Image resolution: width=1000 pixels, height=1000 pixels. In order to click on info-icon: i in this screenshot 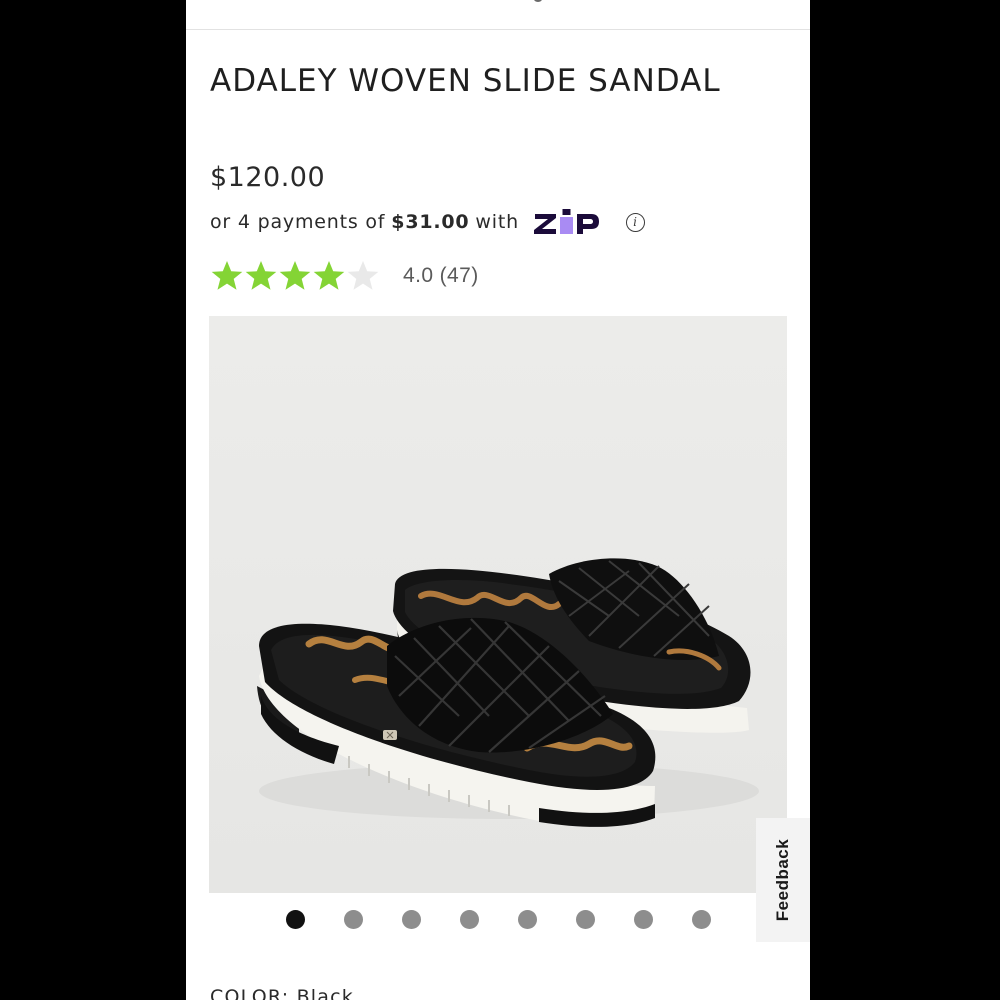, I will do `click(635, 222)`.